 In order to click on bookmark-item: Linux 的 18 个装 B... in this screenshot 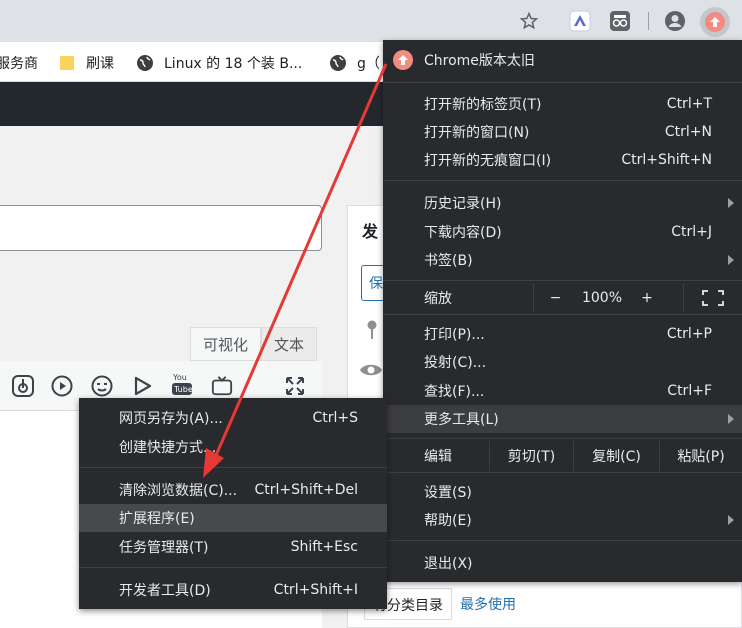, I will do `click(219, 63)`.